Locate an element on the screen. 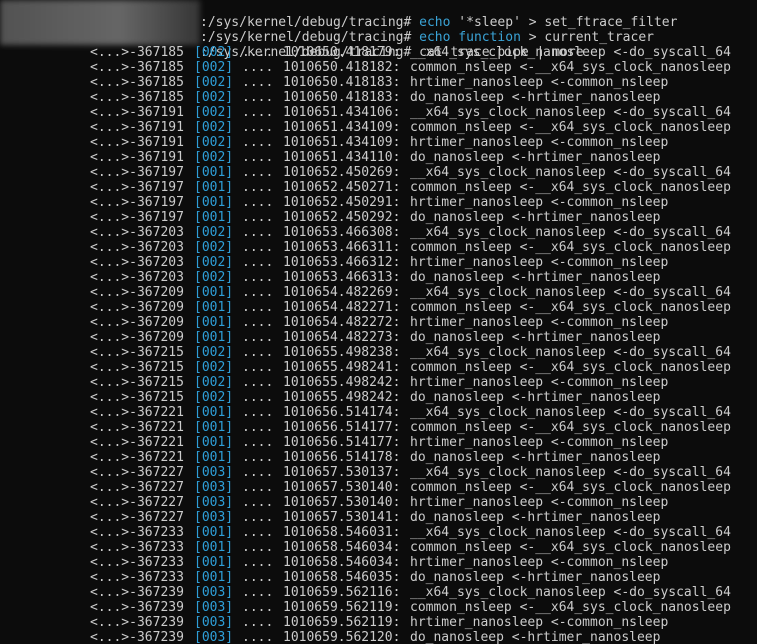  trace-ts: 1010650.418183: is located at coordinates (342, 97).